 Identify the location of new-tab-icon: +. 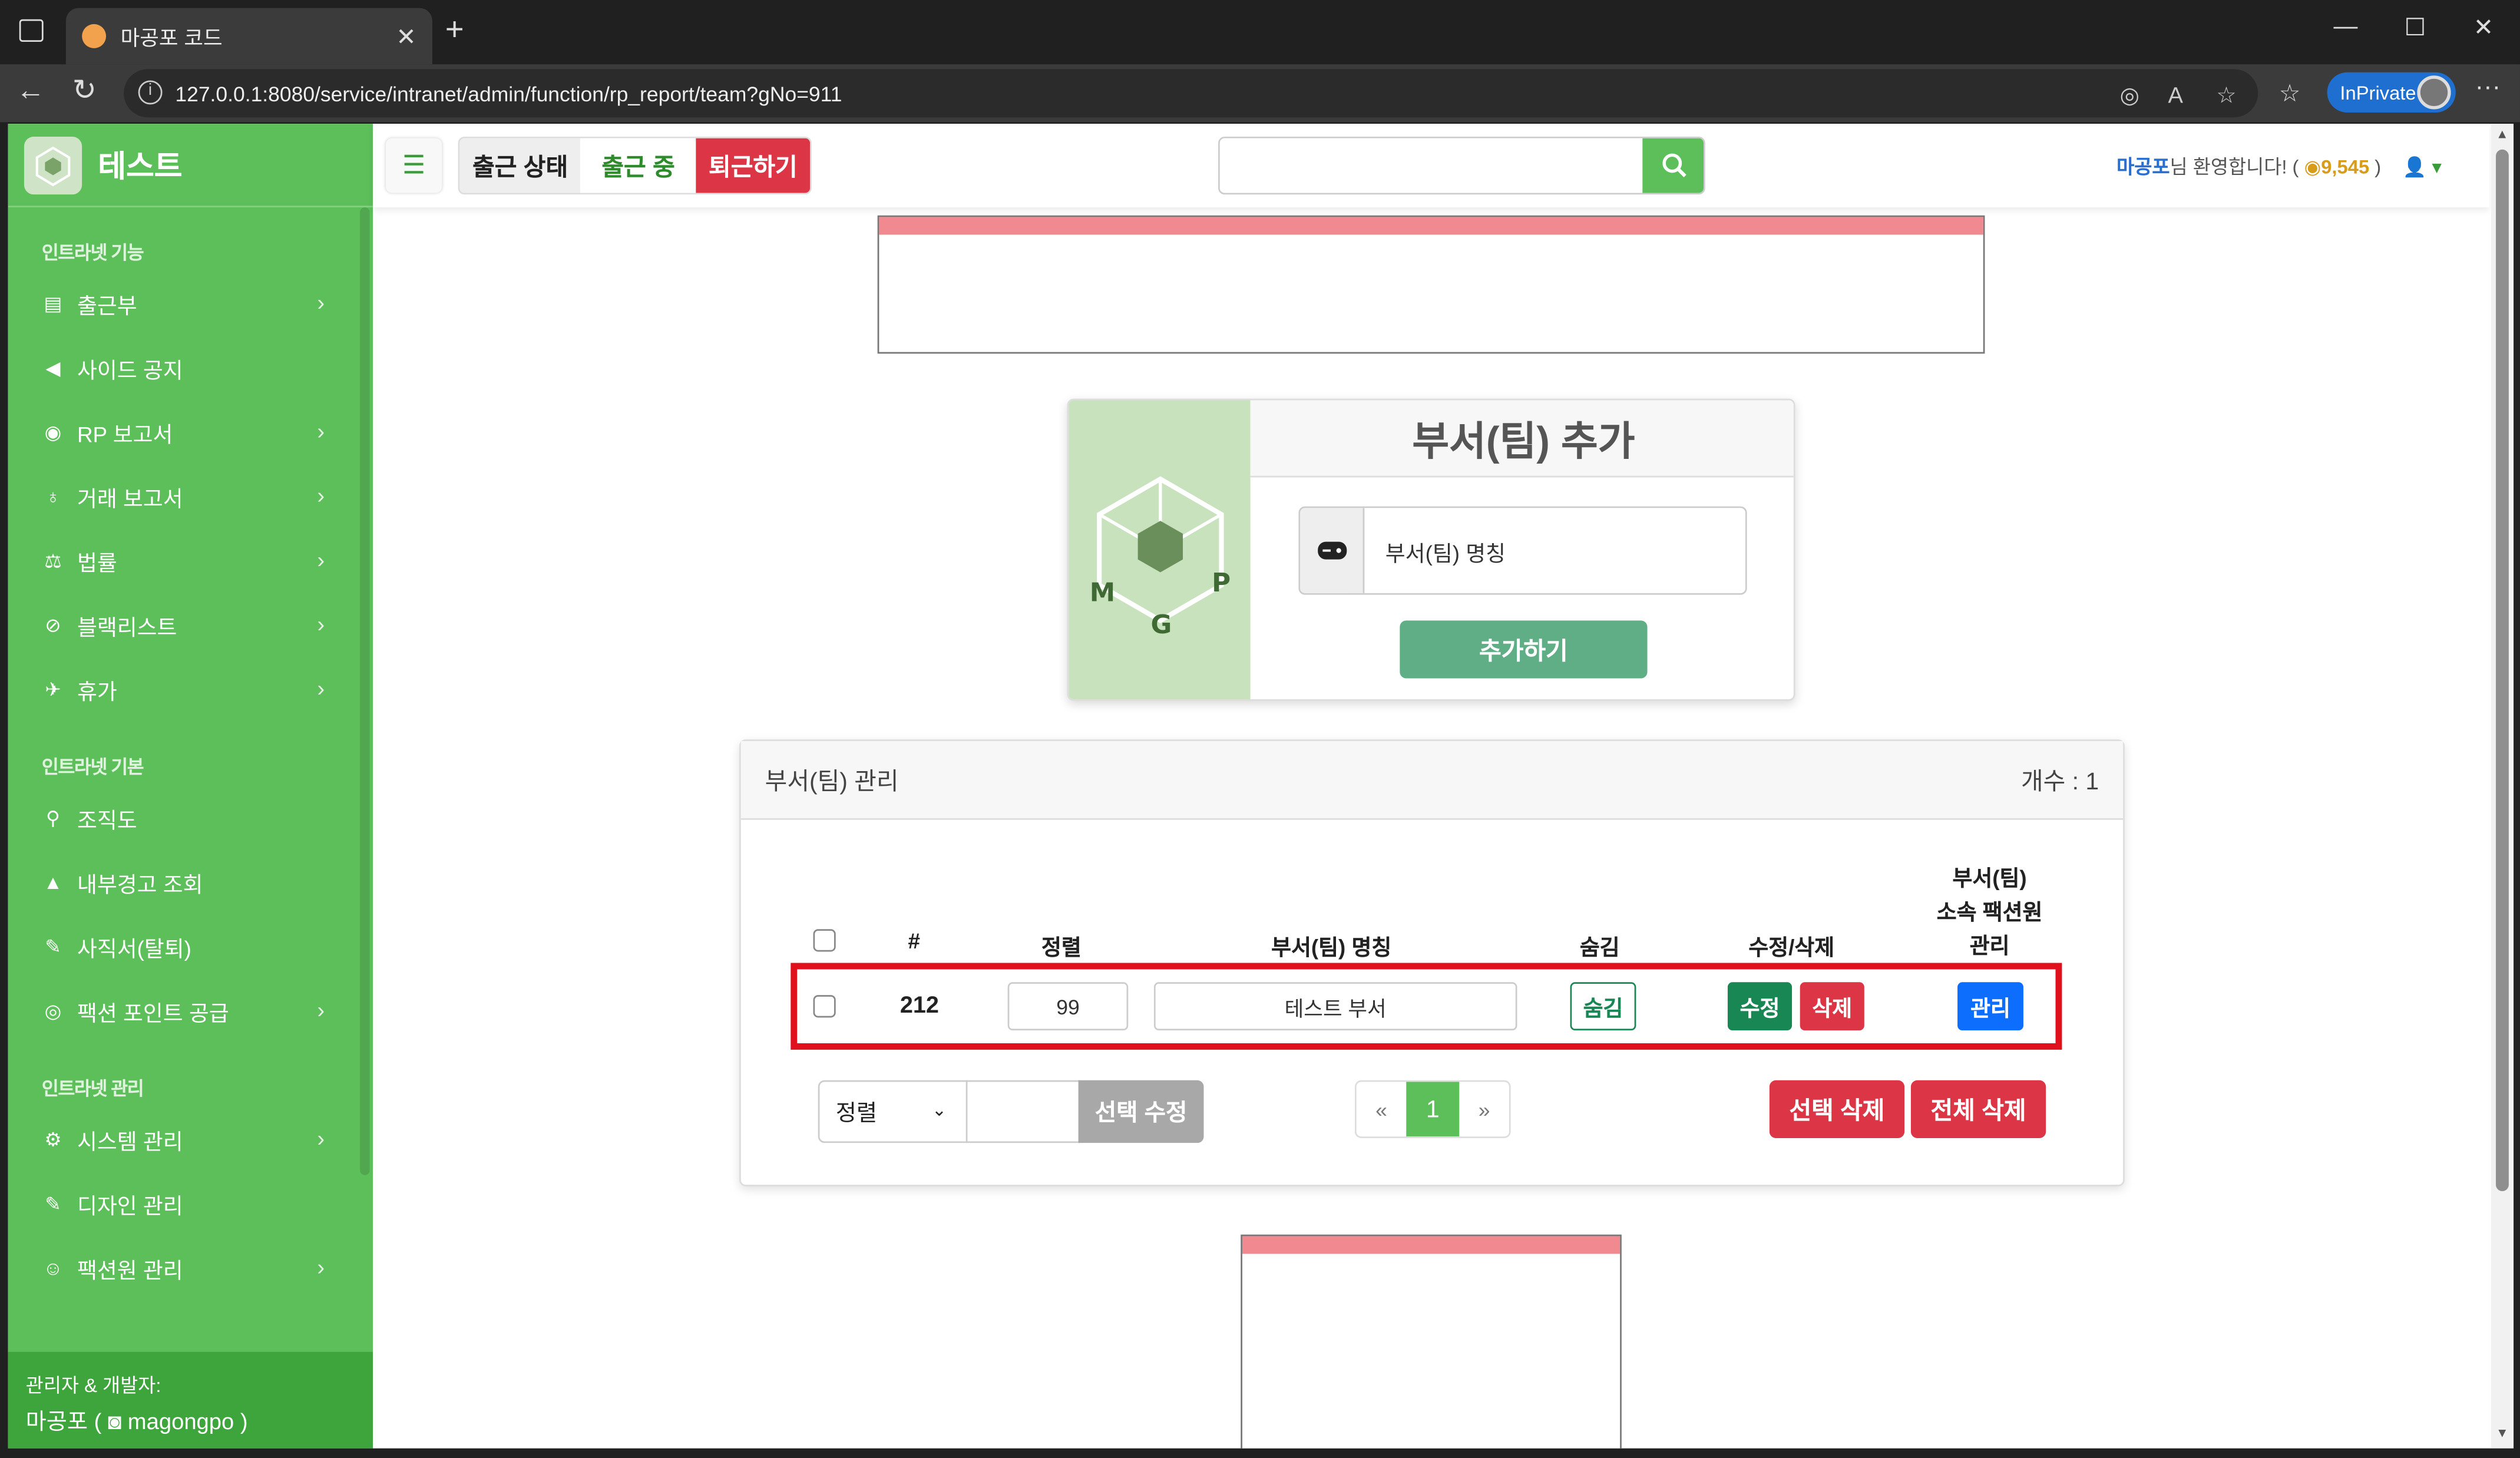
(454, 31).